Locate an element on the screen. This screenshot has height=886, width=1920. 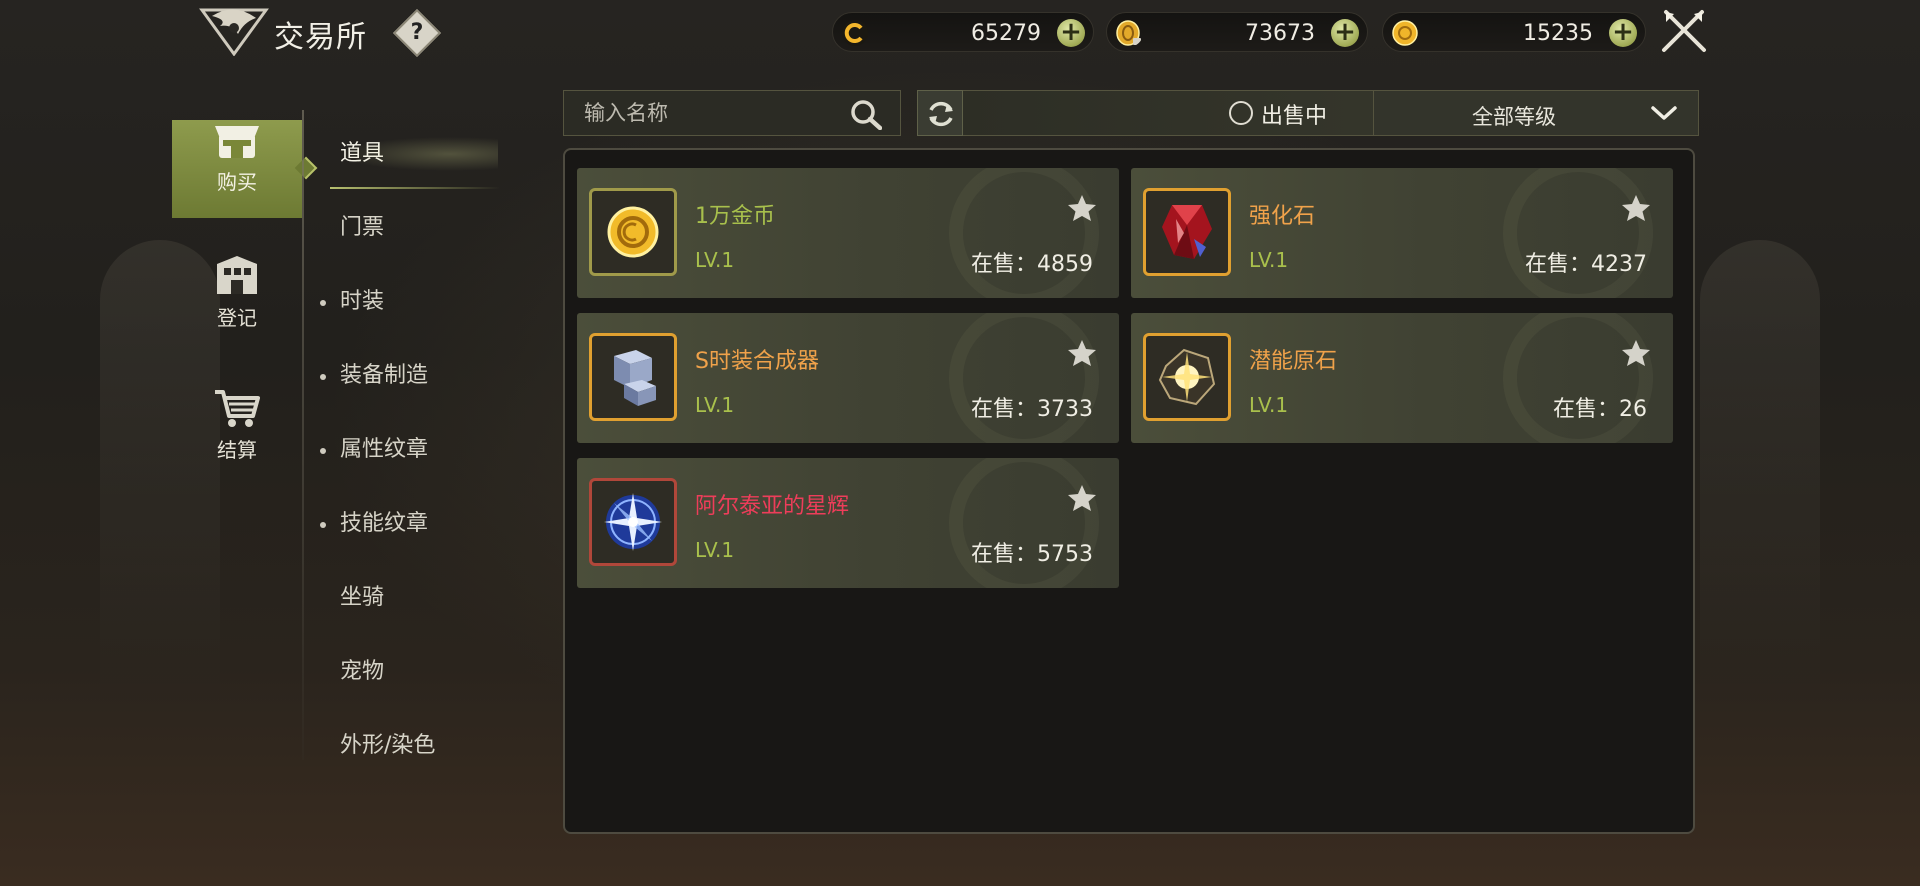
gold-coin-icon is located at coordinates (1405, 33).